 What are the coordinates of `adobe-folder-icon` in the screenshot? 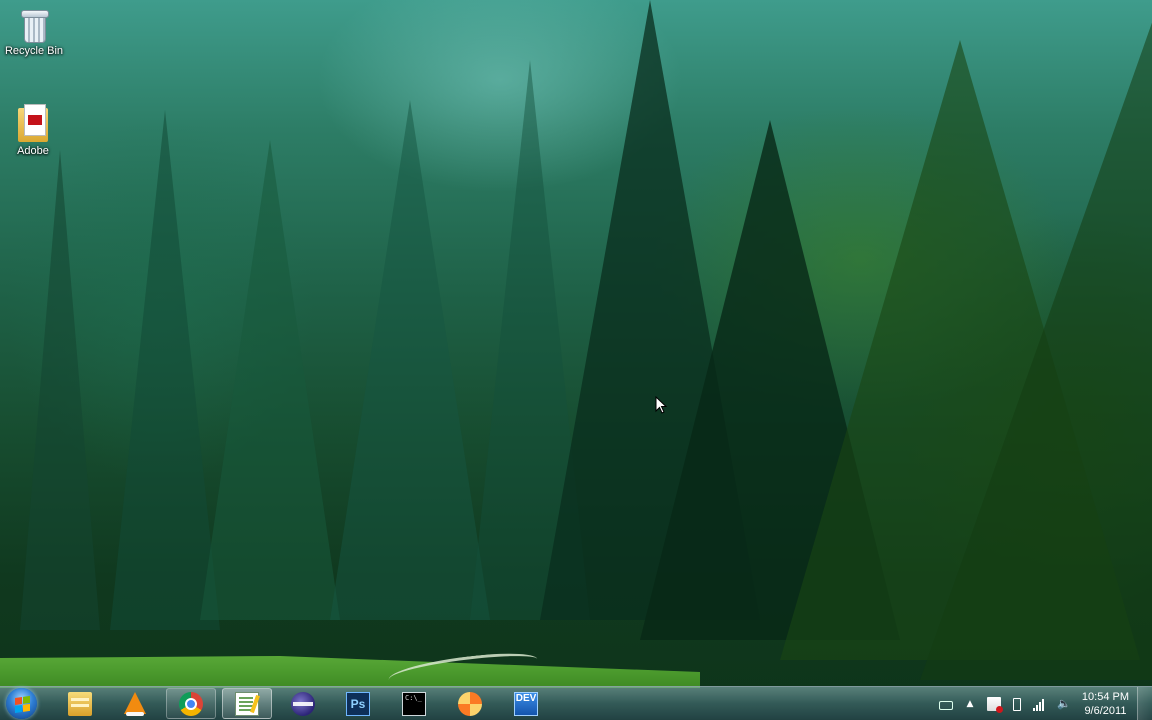 It's located at (33, 123).